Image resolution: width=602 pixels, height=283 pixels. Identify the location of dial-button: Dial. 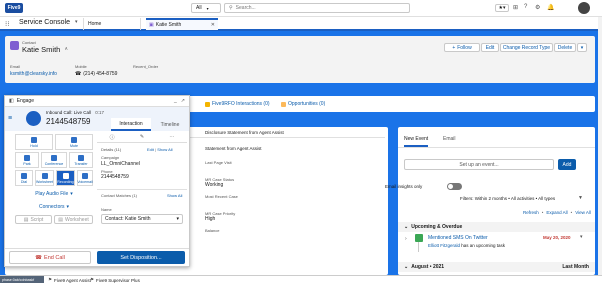
(24, 178).